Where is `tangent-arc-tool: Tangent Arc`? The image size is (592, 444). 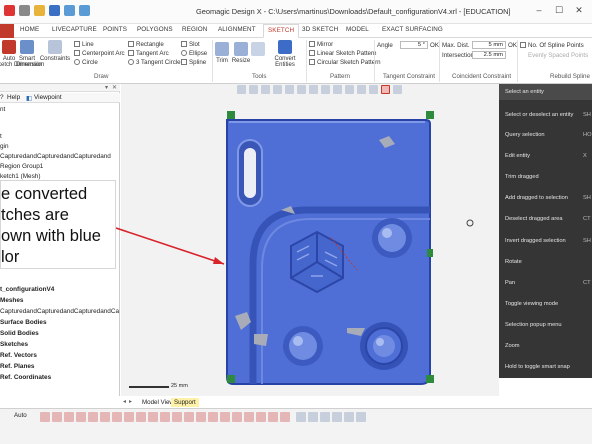 tangent-arc-tool: Tangent Arc is located at coordinates (148, 53).